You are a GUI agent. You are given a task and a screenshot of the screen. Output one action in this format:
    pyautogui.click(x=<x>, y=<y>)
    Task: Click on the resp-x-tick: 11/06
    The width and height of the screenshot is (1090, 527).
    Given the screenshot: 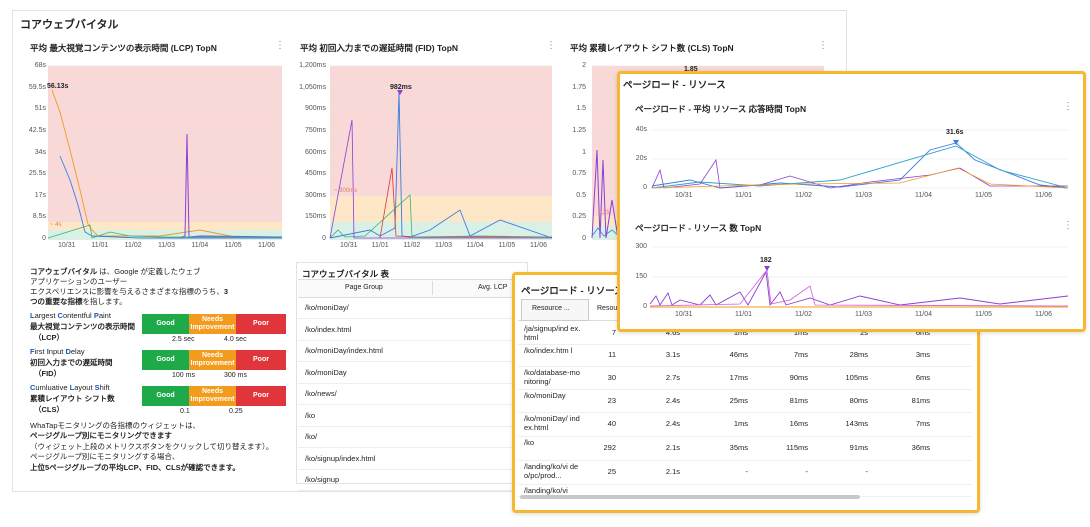 What is the action you would take?
    pyautogui.click(x=1043, y=195)
    